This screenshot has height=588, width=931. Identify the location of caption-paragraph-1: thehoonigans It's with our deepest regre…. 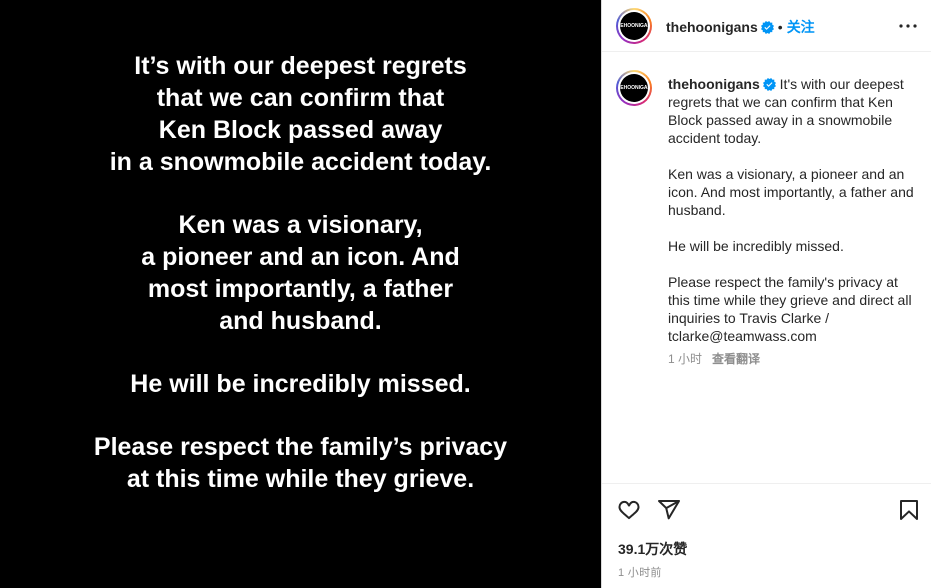
(793, 111).